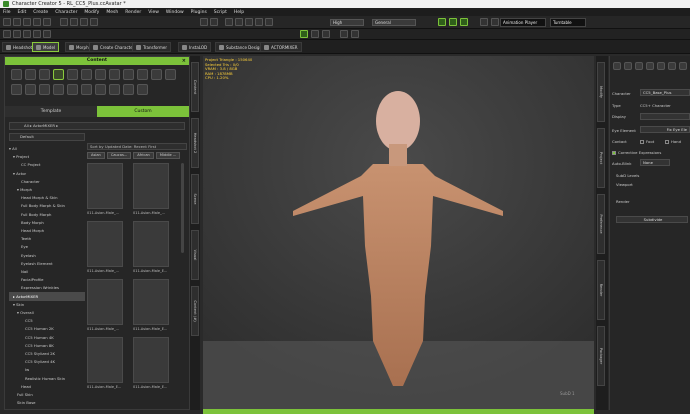 Image resolution: width=690 pixels, height=414 pixels. I want to click on breadcrumb: All ▸ ActorMIXER ▸, so click(97, 126).